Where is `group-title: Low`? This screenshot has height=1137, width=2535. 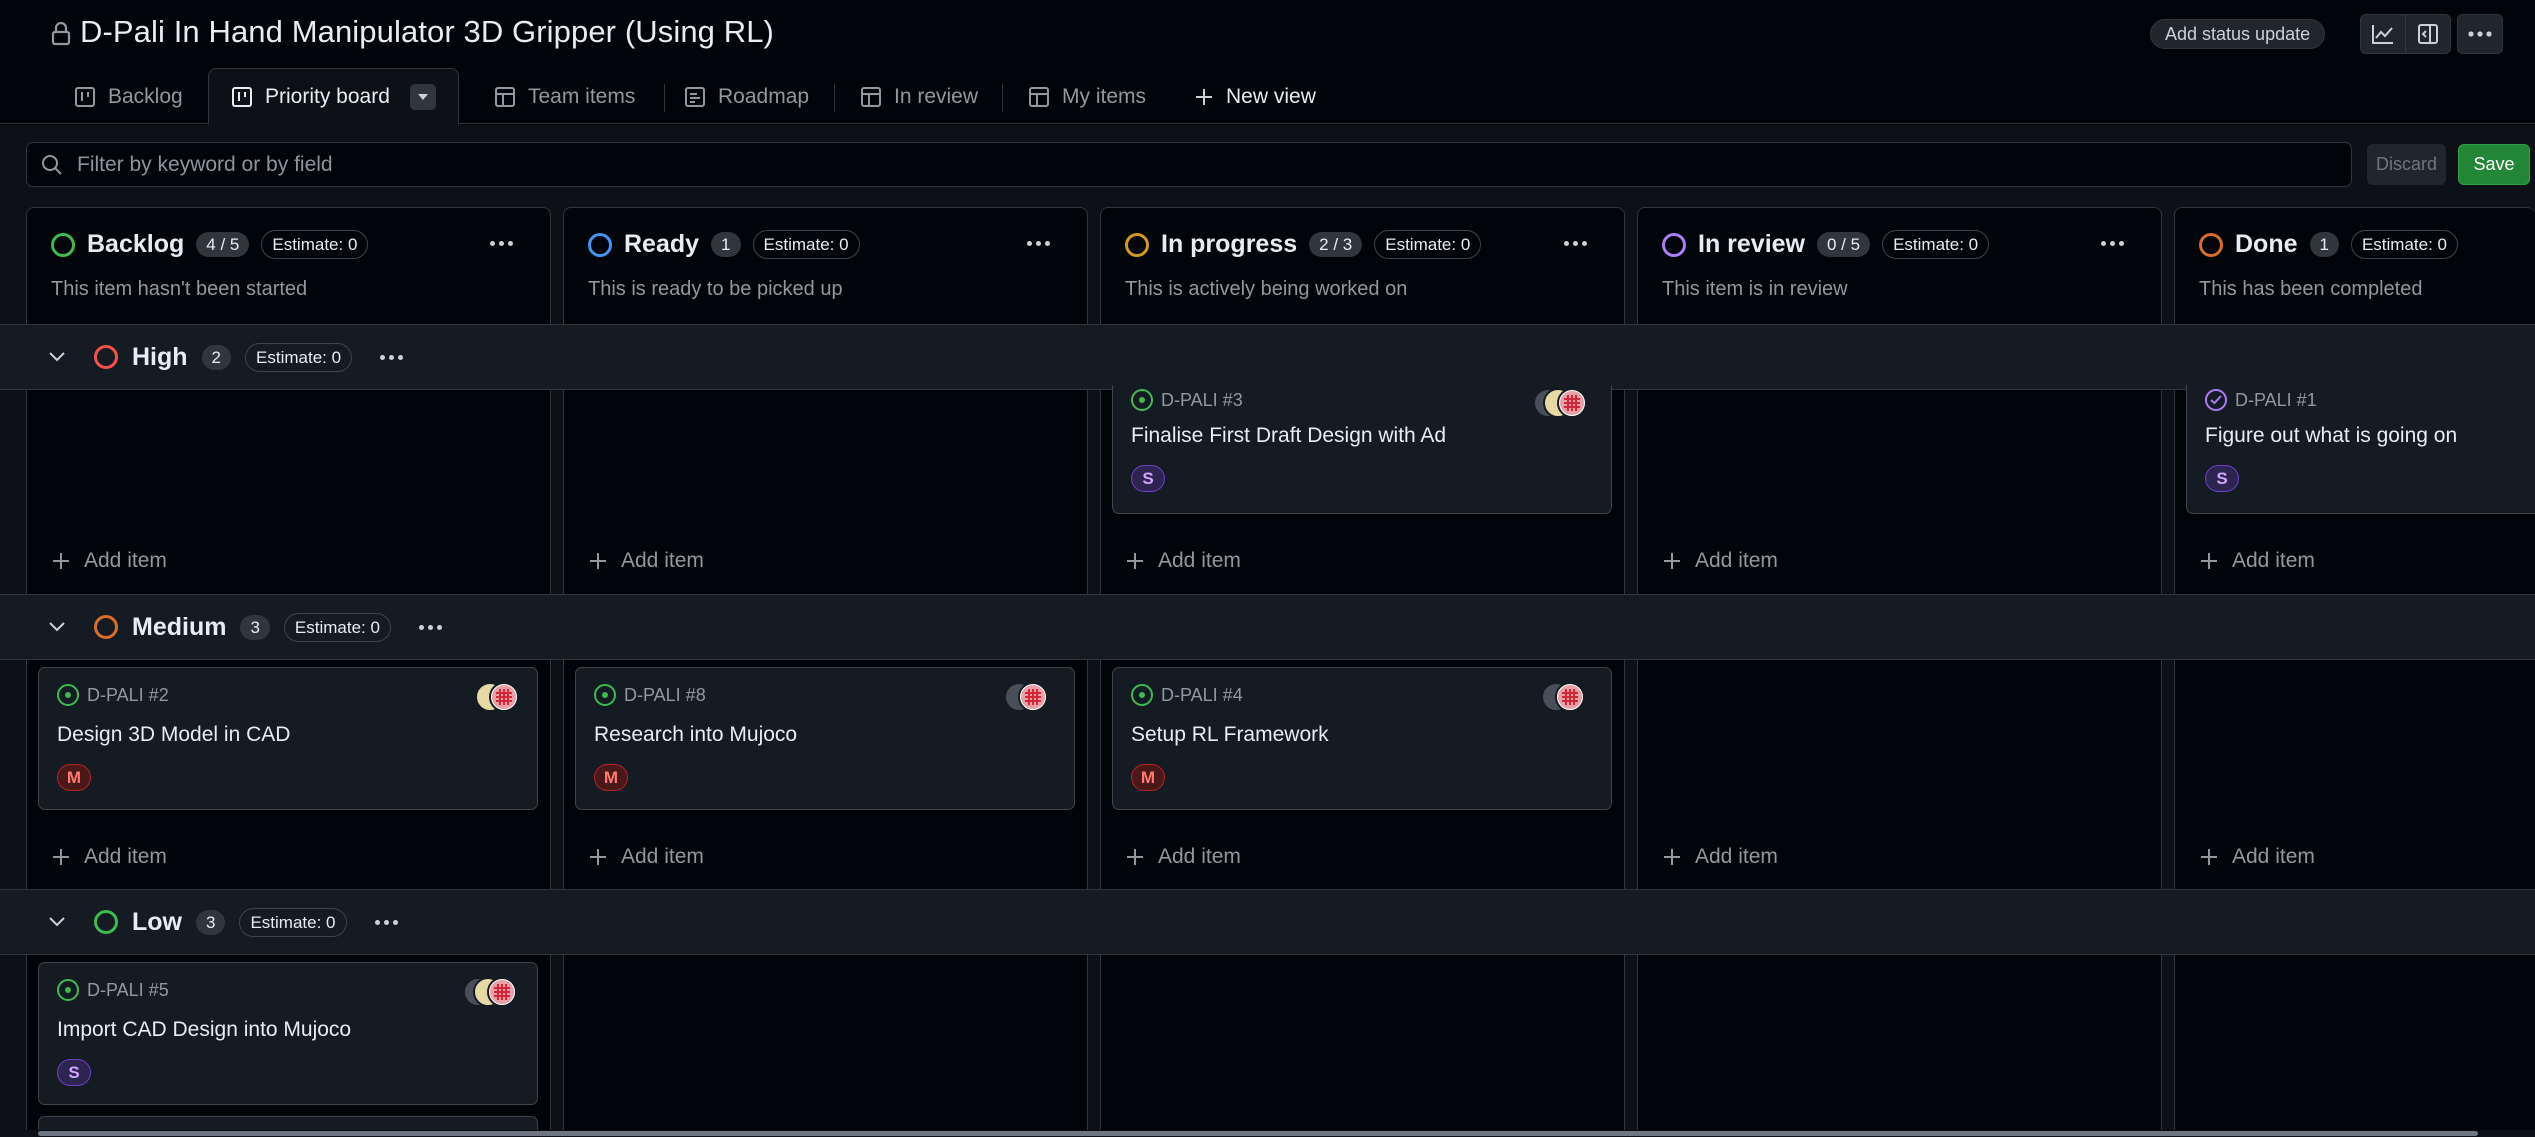
group-title: Low is located at coordinates (157, 921).